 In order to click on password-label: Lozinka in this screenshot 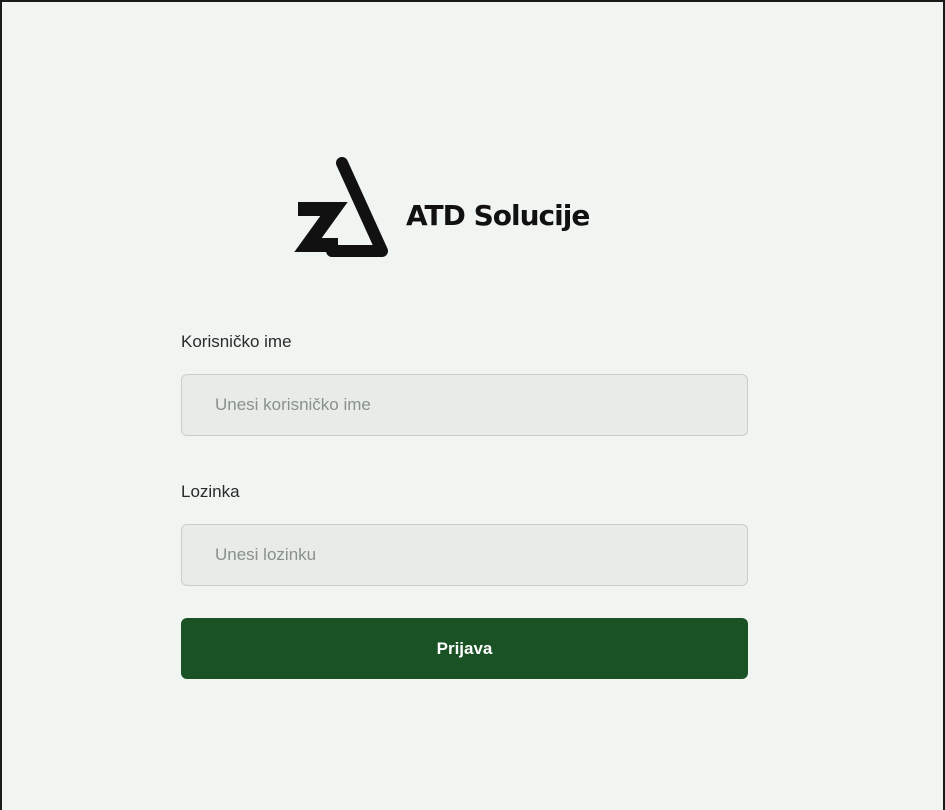, I will do `click(210, 491)`.